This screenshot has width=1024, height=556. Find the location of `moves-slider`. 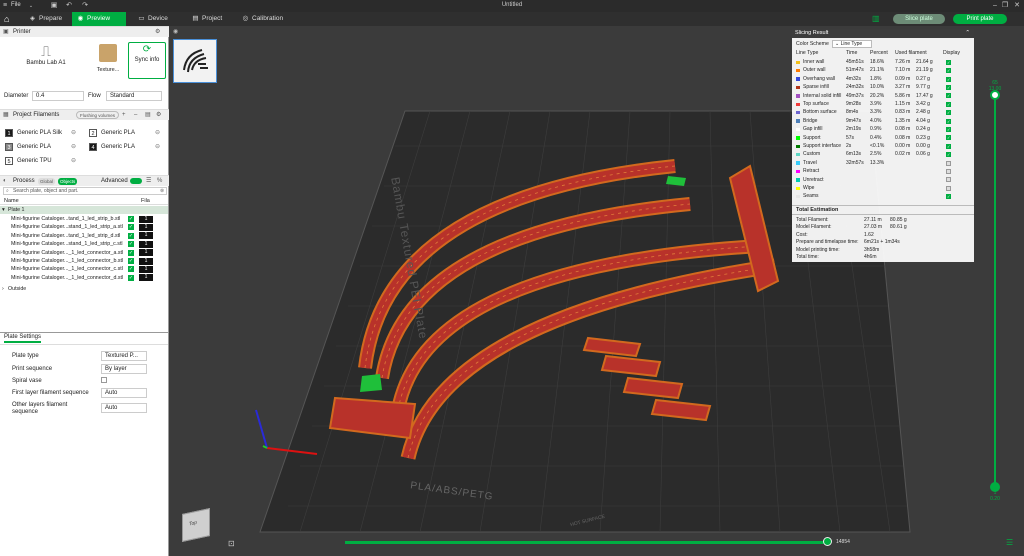

moves-slider is located at coordinates (588, 541).